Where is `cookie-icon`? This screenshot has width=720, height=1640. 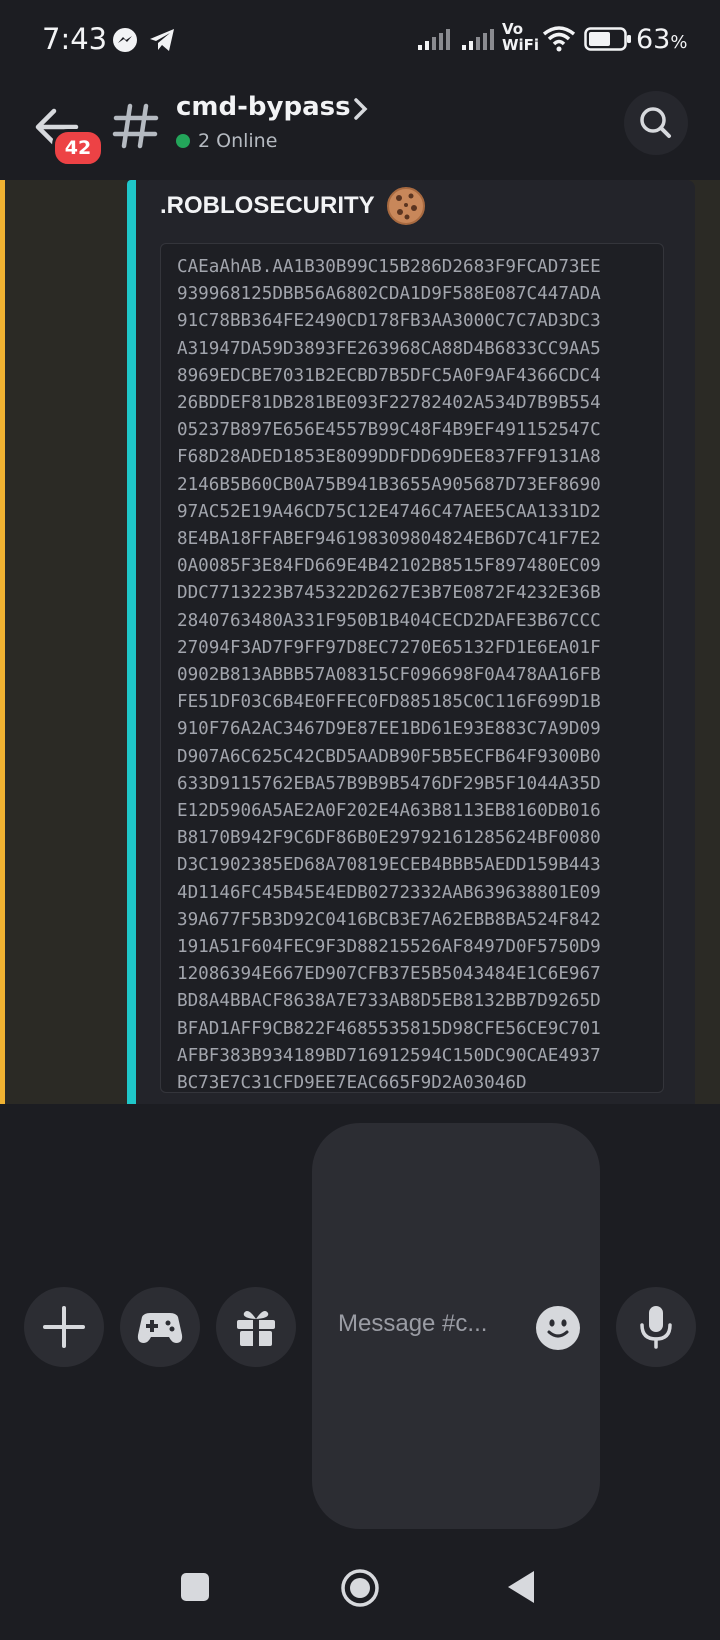
cookie-icon is located at coordinates (406, 206).